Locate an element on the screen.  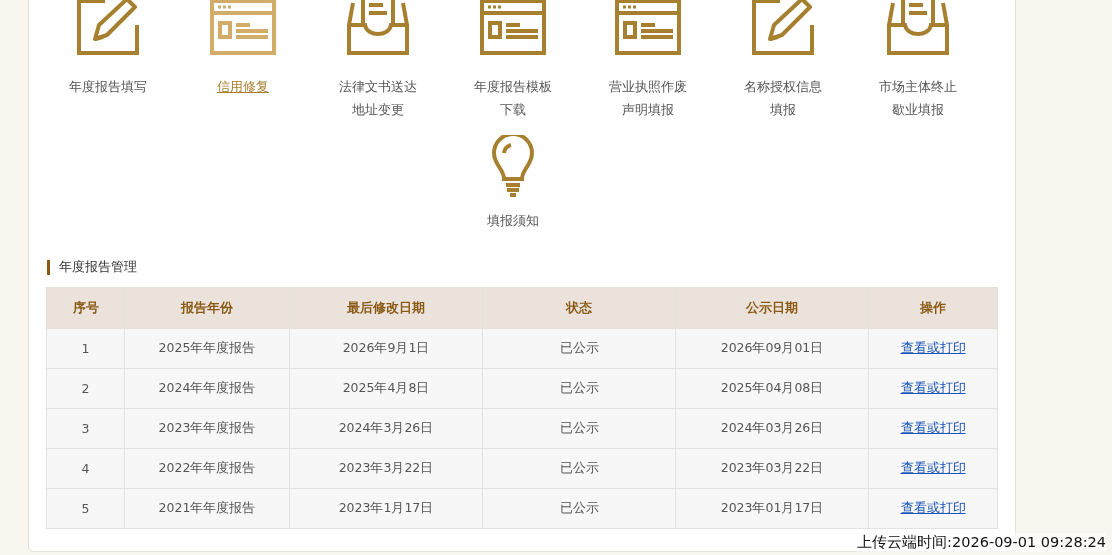
column-header: 序号 is located at coordinates (85, 308).